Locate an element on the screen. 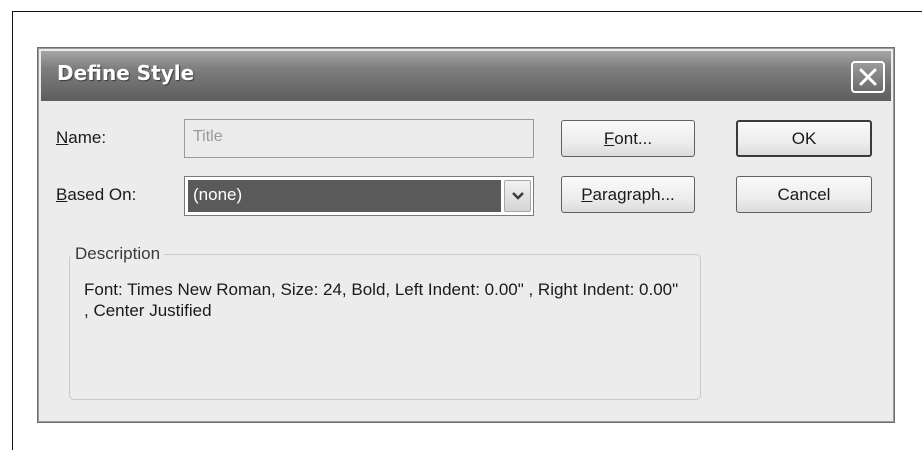  ok-button: OK is located at coordinates (804, 138).